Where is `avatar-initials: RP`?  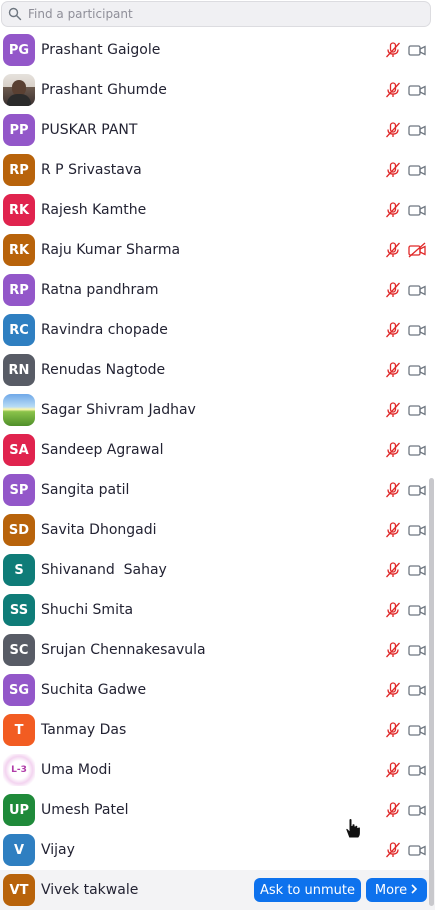 avatar-initials: RP is located at coordinates (19, 290).